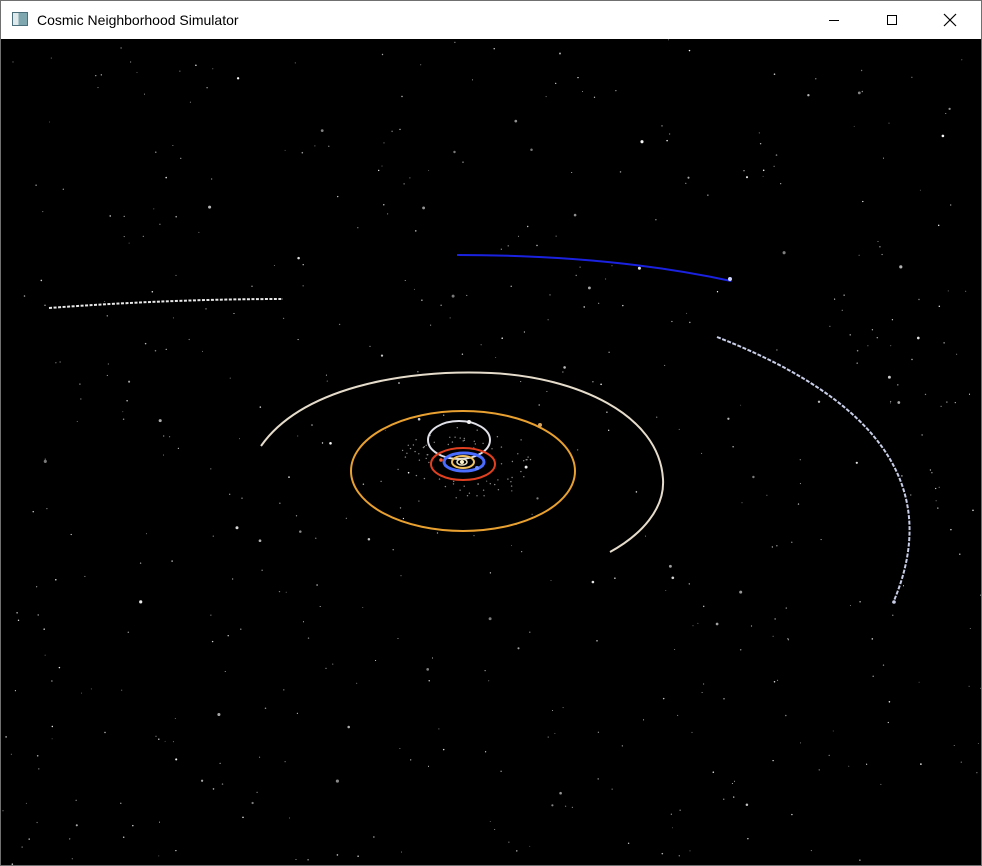 The height and width of the screenshot is (866, 982). I want to click on planet-saturn, so click(540, 425).